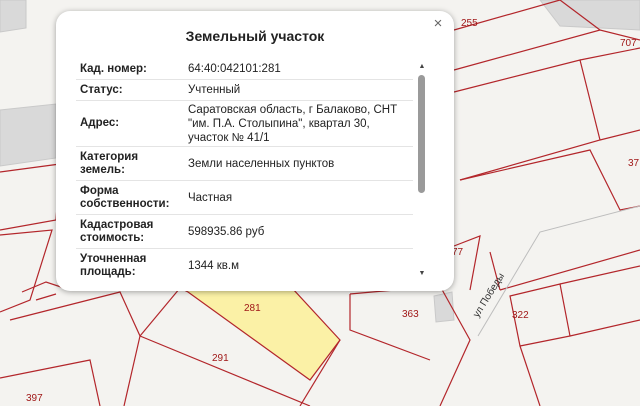  Describe the element at coordinates (109, 163) in the screenshot. I see `info-label: Категория земель:` at that location.